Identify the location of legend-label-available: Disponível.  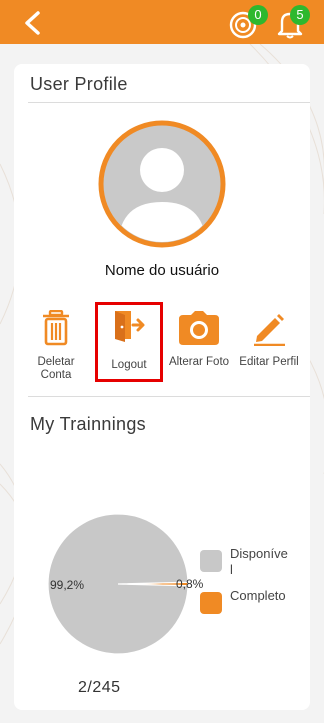
(259, 561).